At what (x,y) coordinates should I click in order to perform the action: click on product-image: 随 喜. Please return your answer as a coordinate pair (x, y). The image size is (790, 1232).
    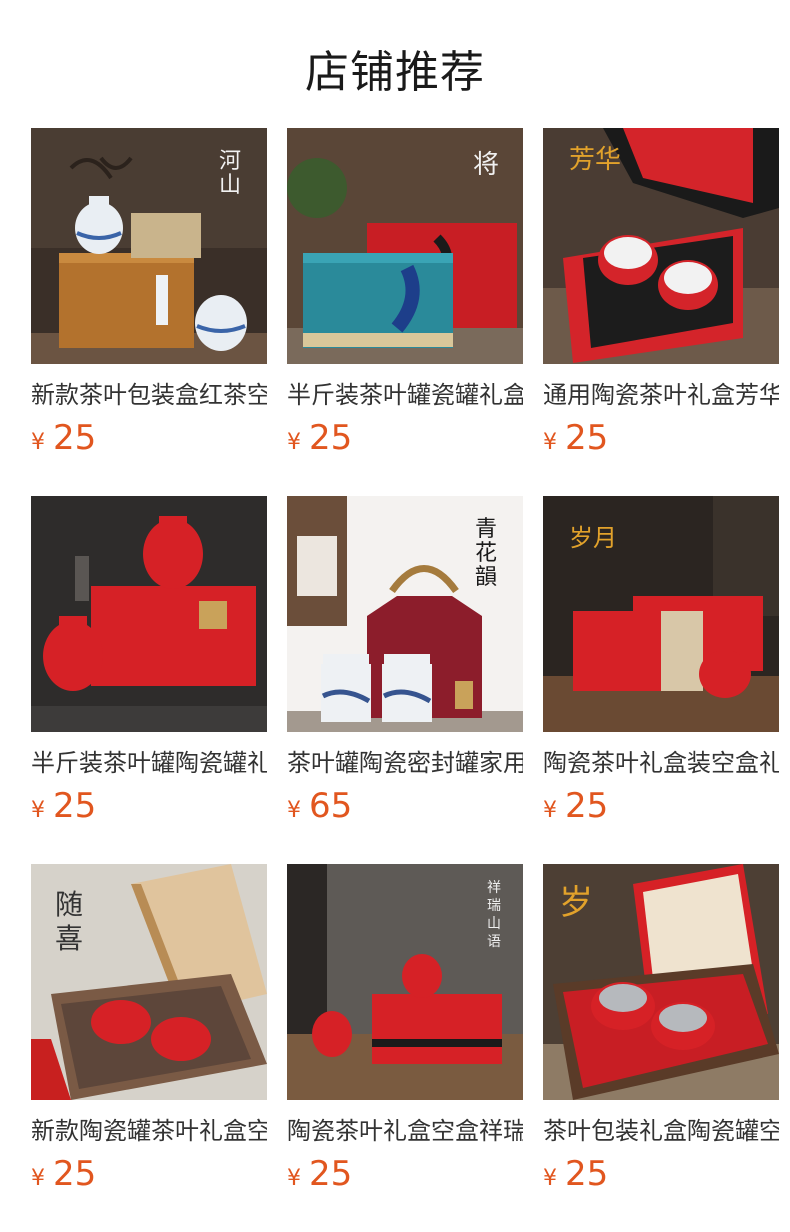
    Looking at the image, I should click on (149, 982).